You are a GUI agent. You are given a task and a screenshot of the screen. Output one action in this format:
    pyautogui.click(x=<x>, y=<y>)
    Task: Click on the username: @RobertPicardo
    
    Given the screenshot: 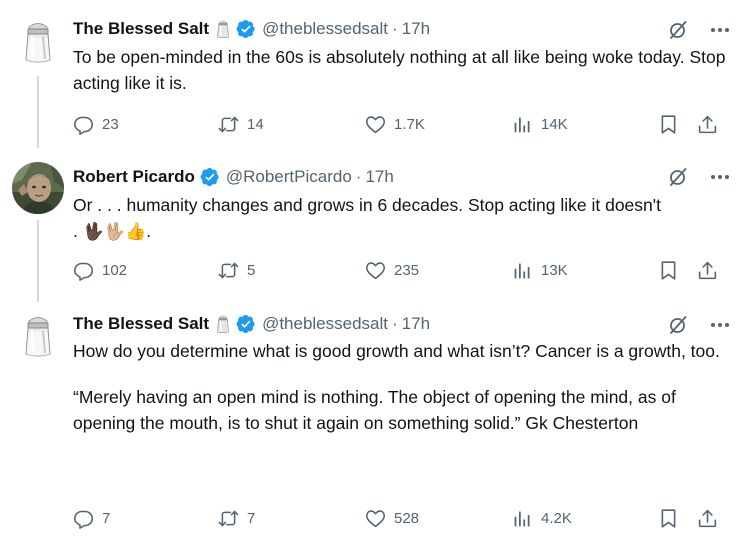 What is the action you would take?
    pyautogui.click(x=289, y=177)
    